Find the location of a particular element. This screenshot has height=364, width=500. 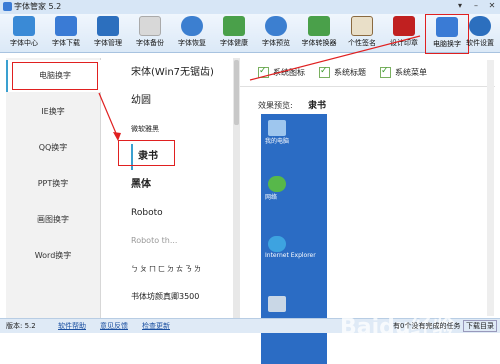

converter-icon is located at coordinates (319, 26).